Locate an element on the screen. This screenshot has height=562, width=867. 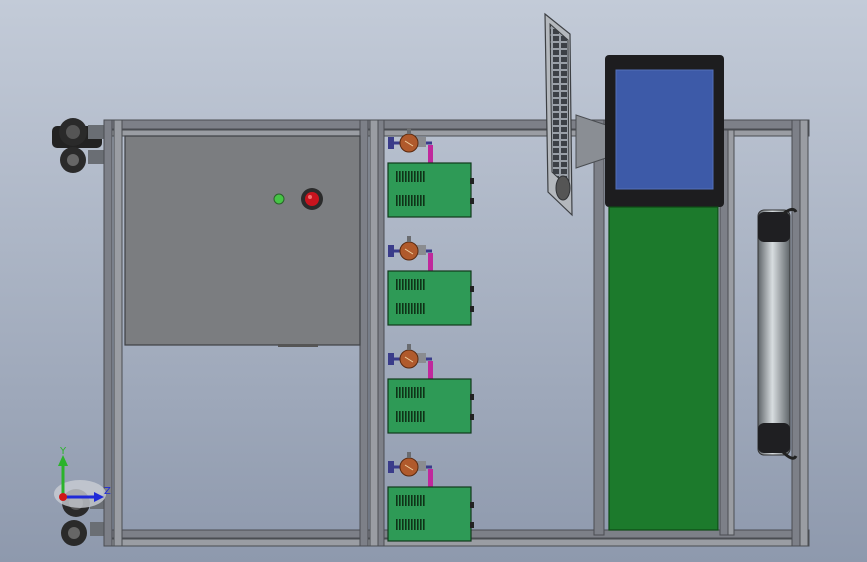
green-side-panel is located at coordinates (663, 368).